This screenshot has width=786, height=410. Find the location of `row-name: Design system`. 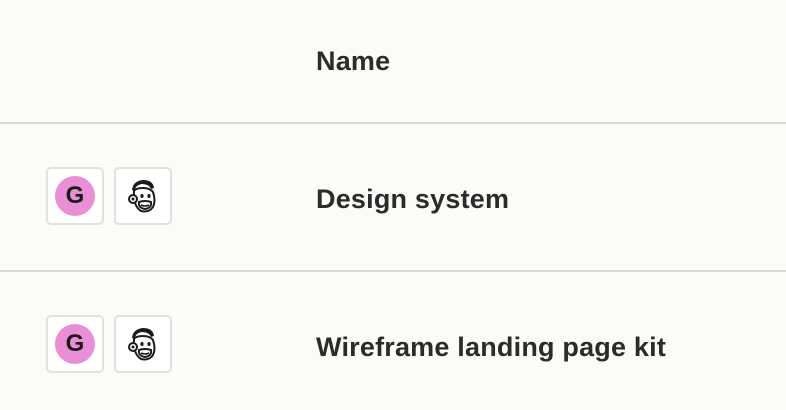

row-name: Design system is located at coordinates (412, 199).